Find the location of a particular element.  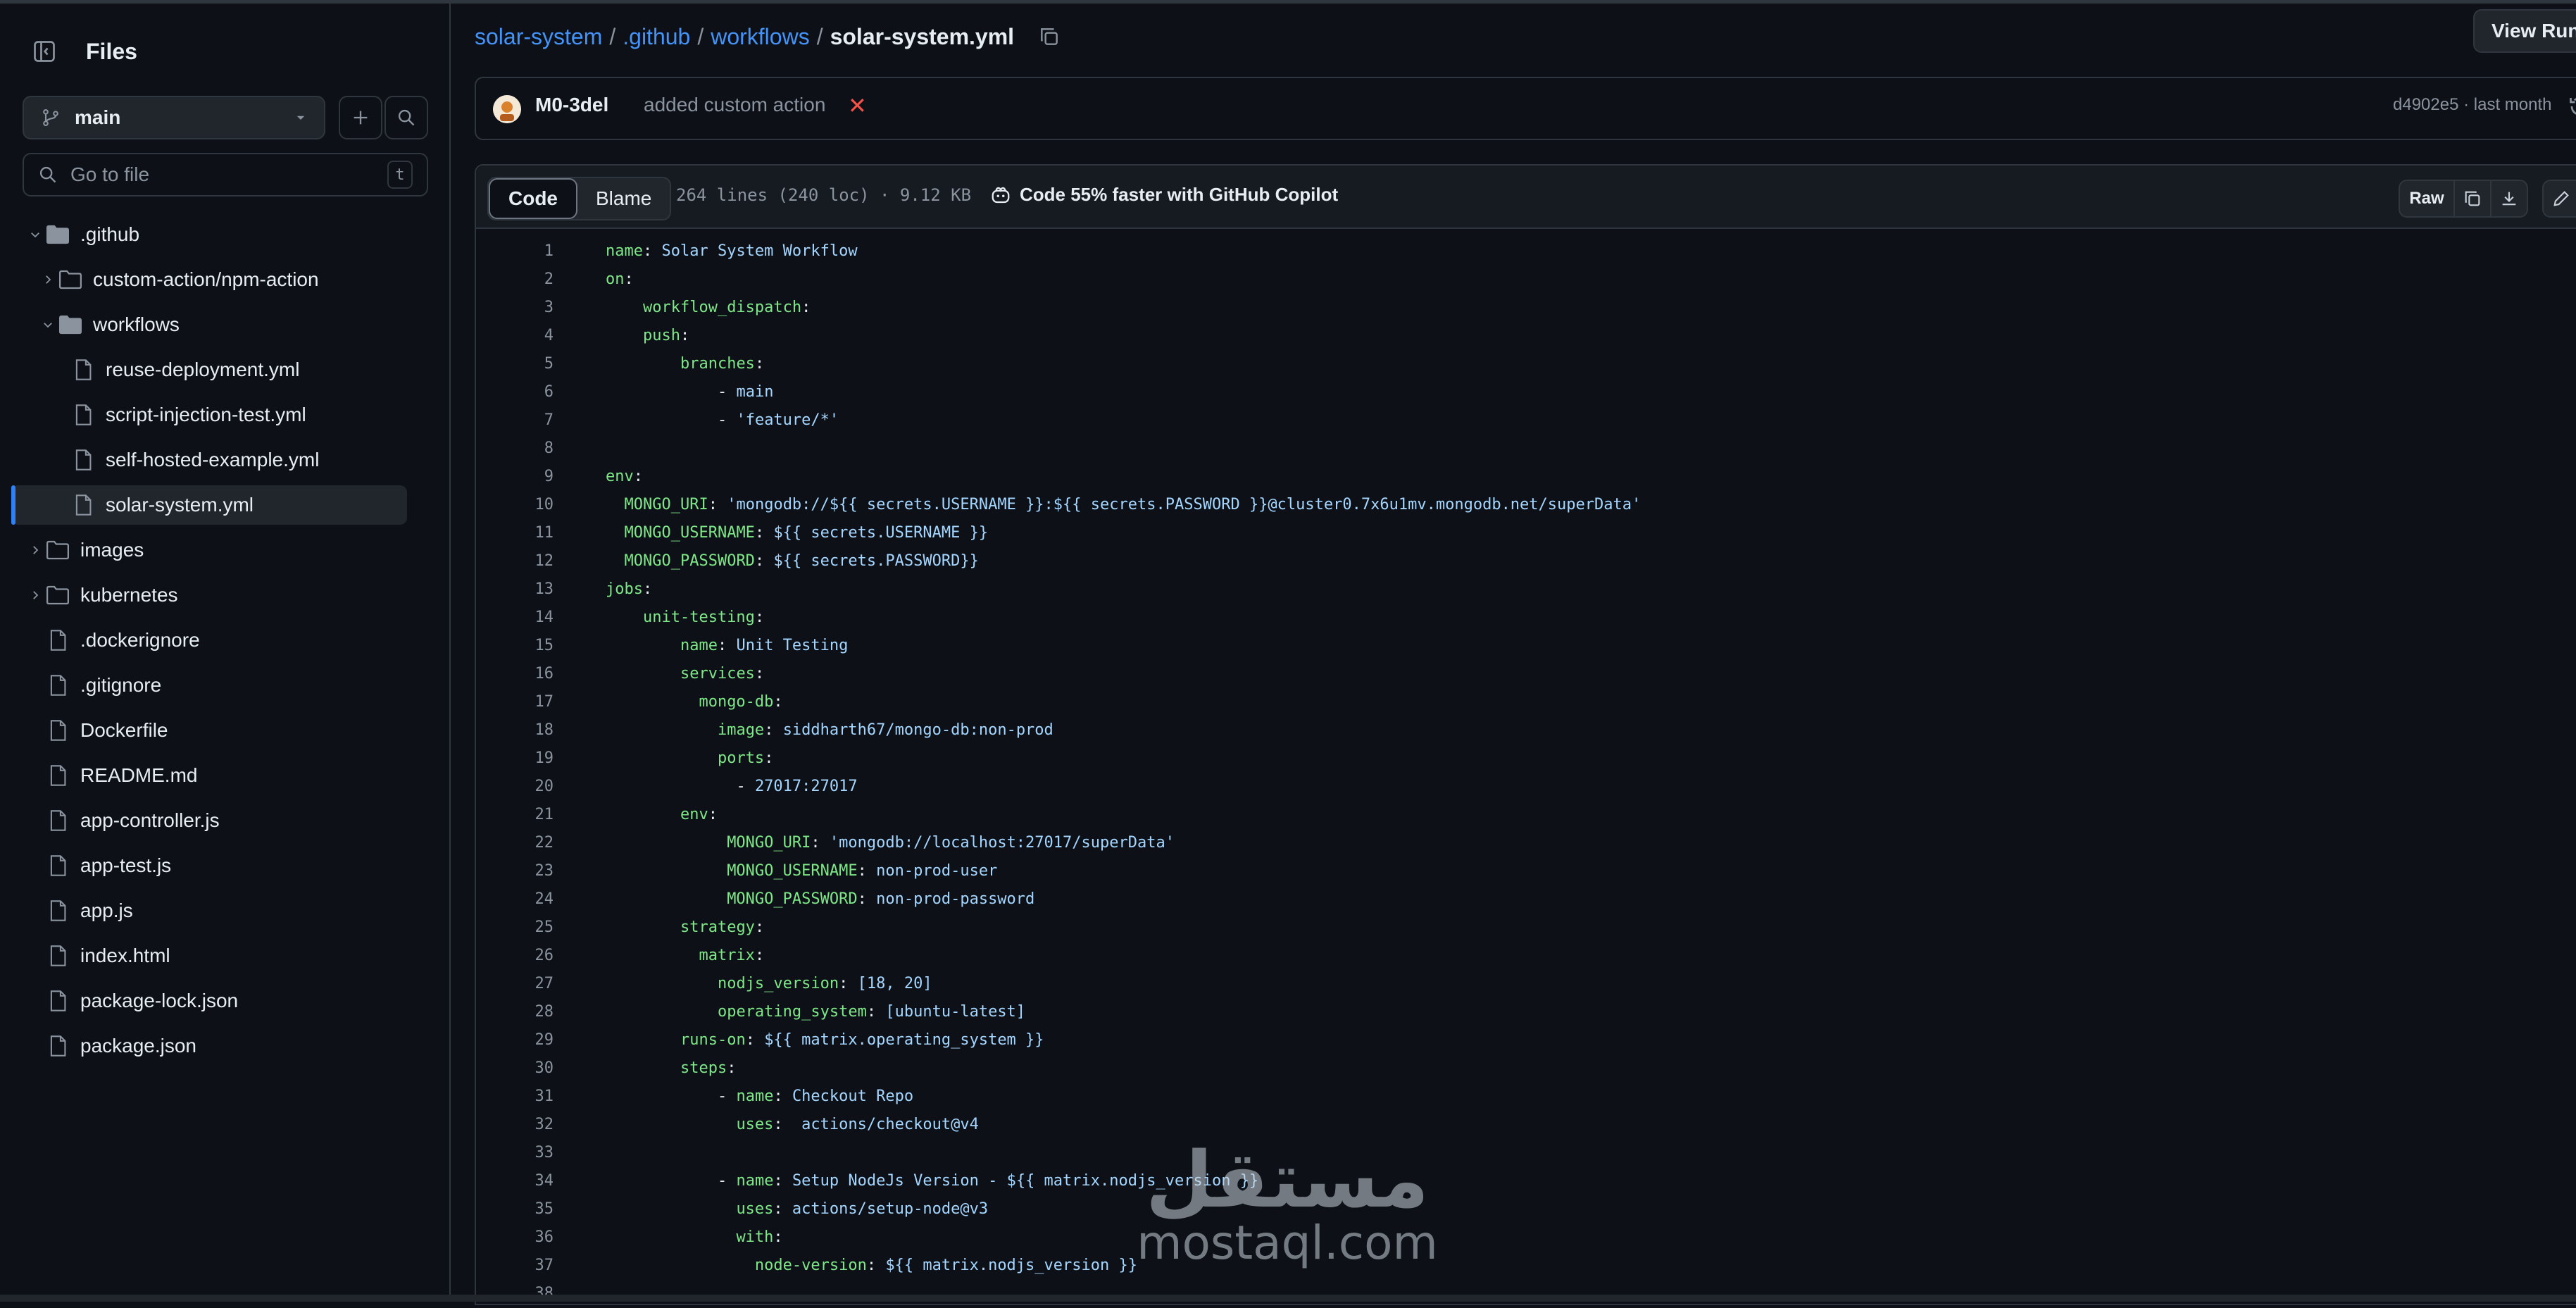

copy-path-button is located at coordinates (1049, 36).